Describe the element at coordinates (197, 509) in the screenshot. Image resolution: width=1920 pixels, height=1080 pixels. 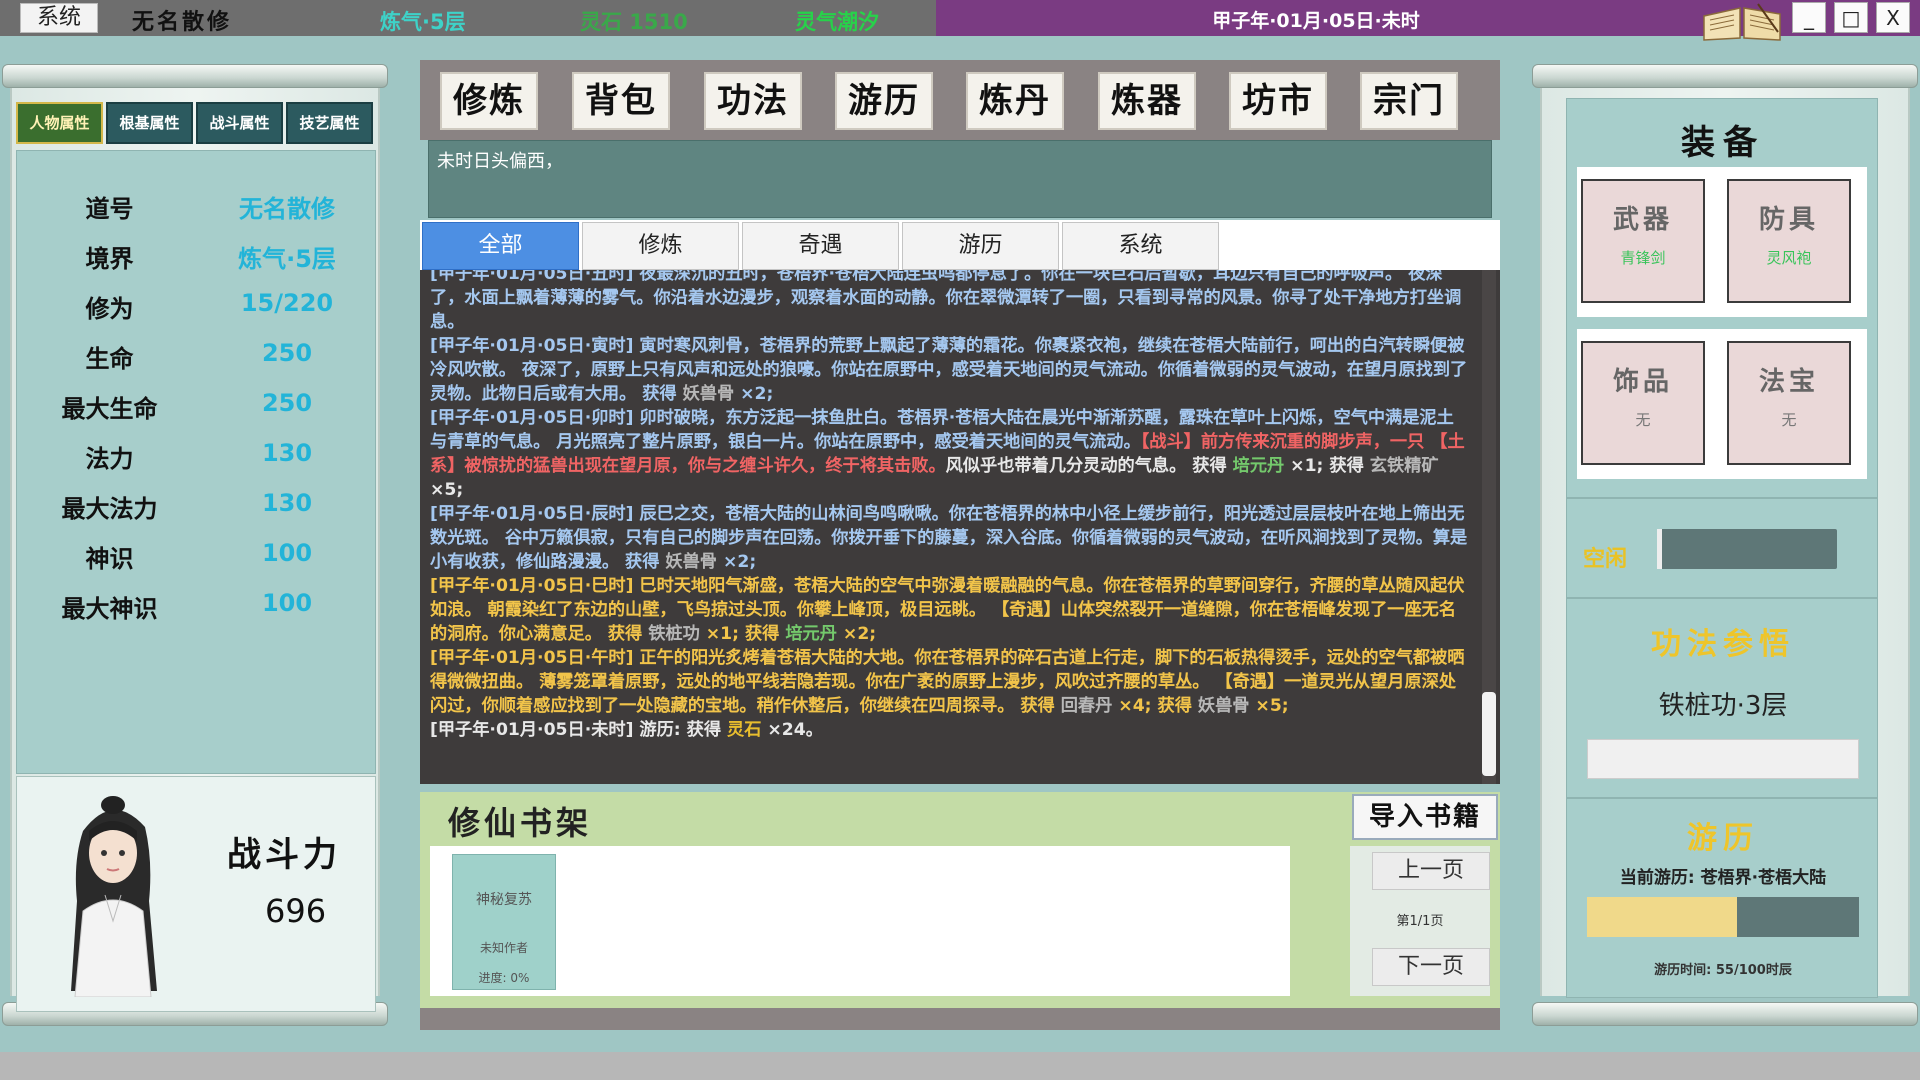
I see `attr-row-max-mana: 最大法力 130` at that location.